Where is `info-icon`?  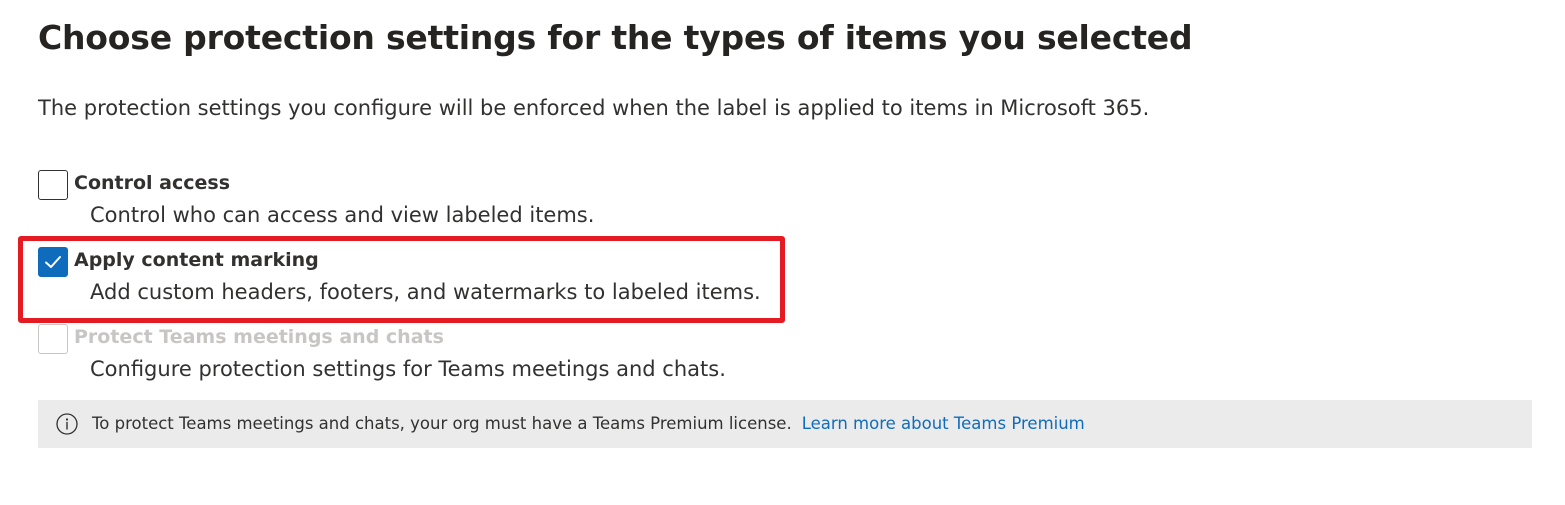 info-icon is located at coordinates (67, 424).